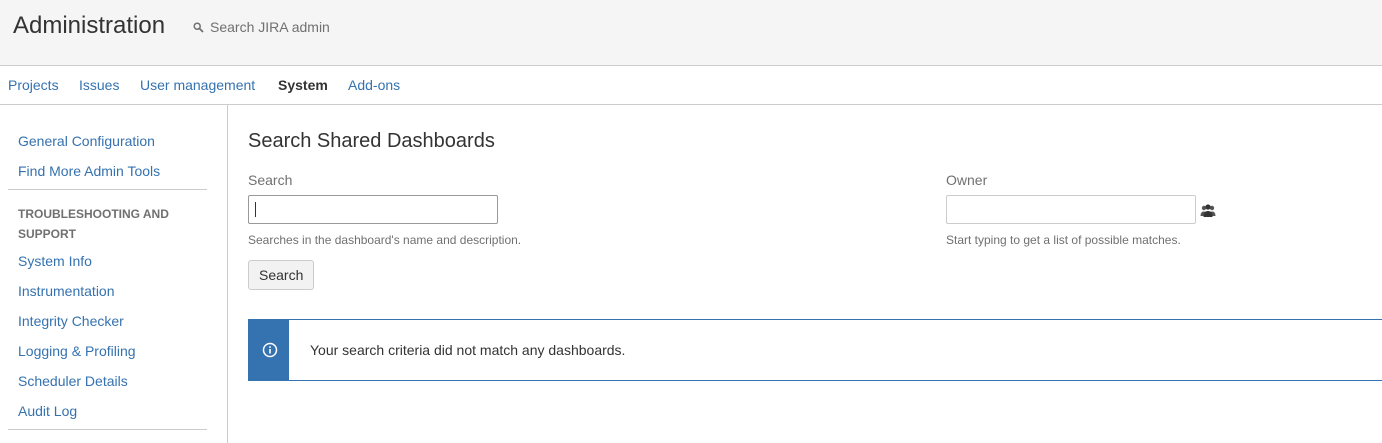 The image size is (1382, 443). Describe the element at coordinates (71, 321) in the screenshot. I see `sidebar-item-integrity-checker: Integrity Checker` at that location.